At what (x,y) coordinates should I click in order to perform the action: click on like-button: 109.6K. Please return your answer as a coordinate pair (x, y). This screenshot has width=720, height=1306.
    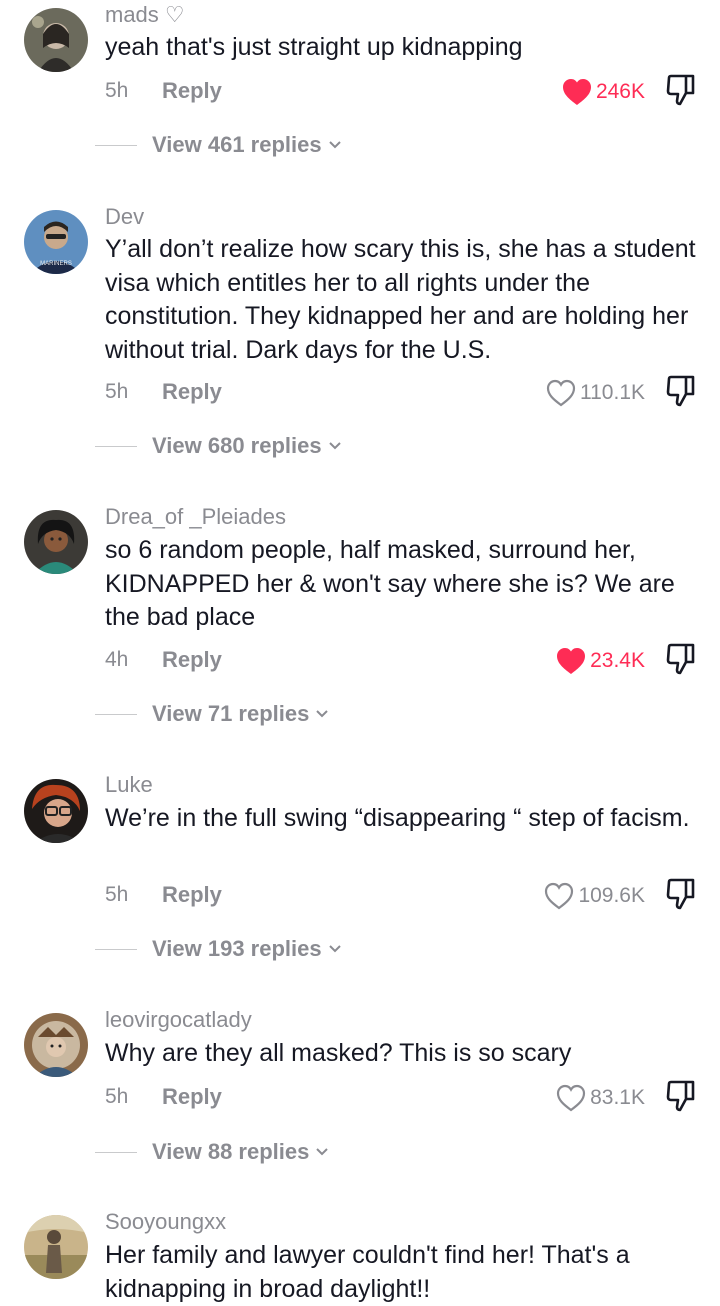
    Looking at the image, I should click on (594, 896).